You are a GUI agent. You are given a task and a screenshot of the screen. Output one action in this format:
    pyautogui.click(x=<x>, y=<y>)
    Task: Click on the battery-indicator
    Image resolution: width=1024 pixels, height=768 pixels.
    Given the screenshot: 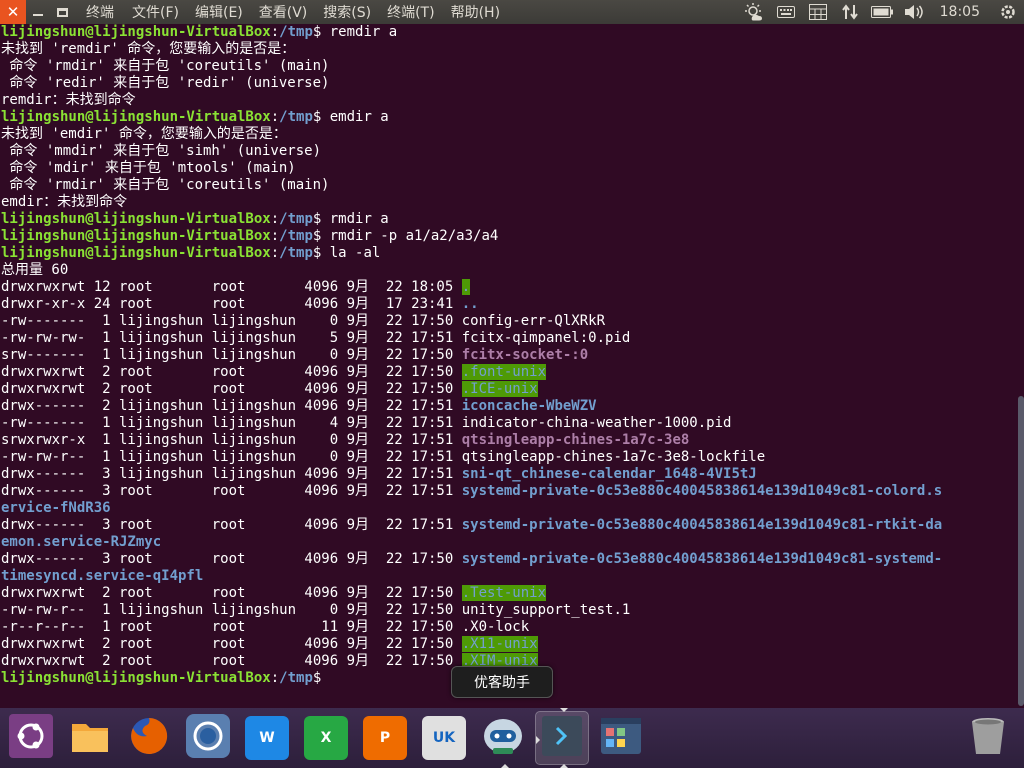 What is the action you would take?
    pyautogui.click(x=882, y=12)
    